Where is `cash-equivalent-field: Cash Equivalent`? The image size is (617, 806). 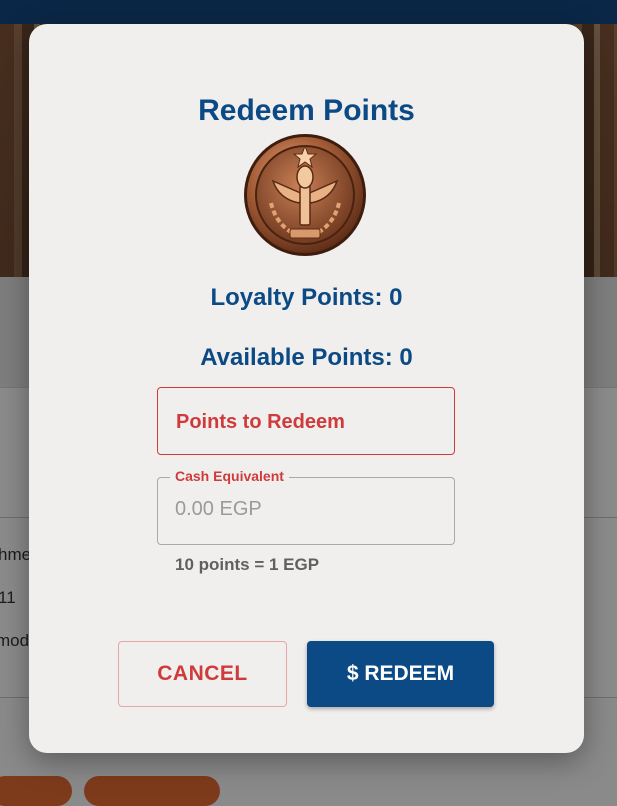 cash-equivalent-field: Cash Equivalent is located at coordinates (306, 506).